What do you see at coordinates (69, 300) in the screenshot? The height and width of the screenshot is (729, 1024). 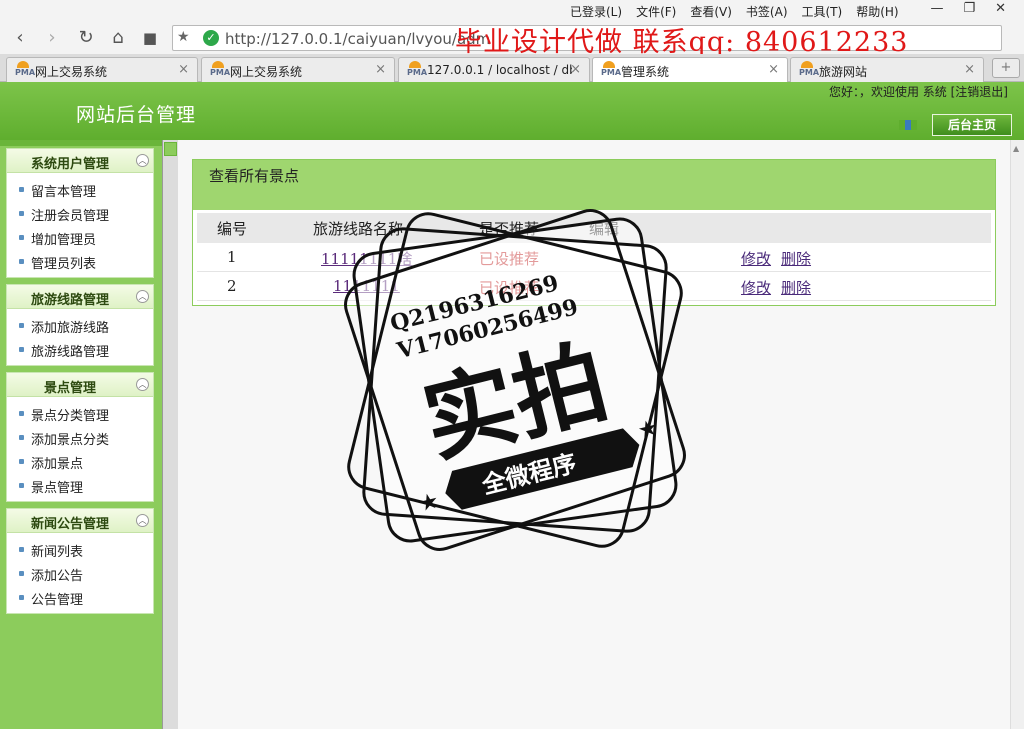 I see `group-title: 旅游线路管理` at bounding box center [69, 300].